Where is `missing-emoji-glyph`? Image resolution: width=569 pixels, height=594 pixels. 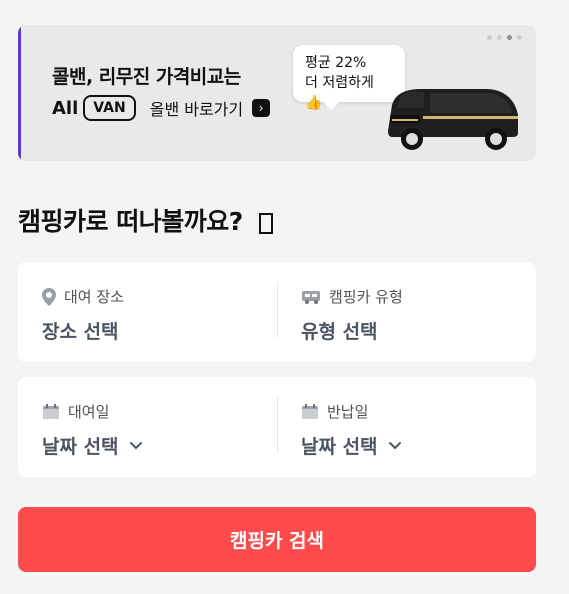 missing-emoji-glyph is located at coordinates (265, 223).